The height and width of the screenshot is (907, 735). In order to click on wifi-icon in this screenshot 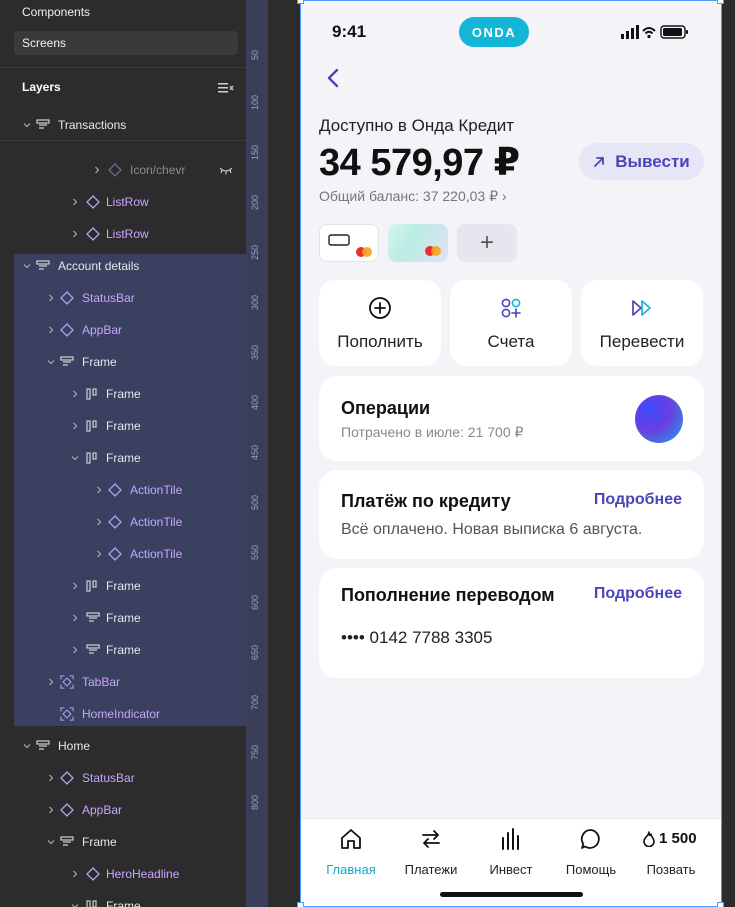, I will do `click(649, 33)`.